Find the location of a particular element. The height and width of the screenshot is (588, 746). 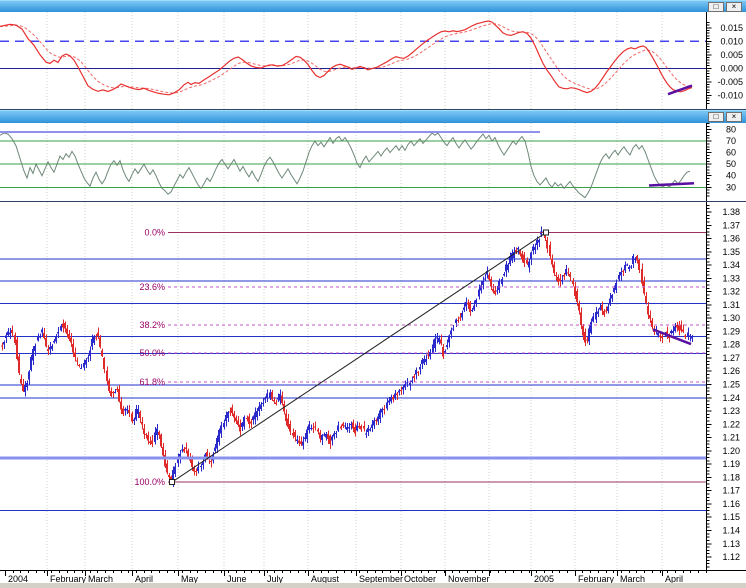

axis-label: 1.26 is located at coordinates (731, 371).